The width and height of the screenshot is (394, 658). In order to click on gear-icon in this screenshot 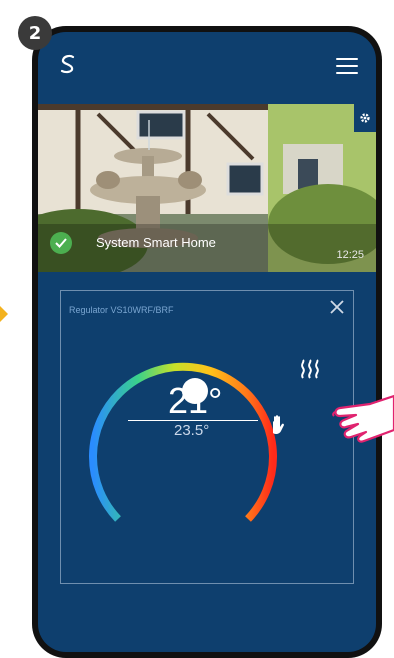, I will do `click(365, 118)`.